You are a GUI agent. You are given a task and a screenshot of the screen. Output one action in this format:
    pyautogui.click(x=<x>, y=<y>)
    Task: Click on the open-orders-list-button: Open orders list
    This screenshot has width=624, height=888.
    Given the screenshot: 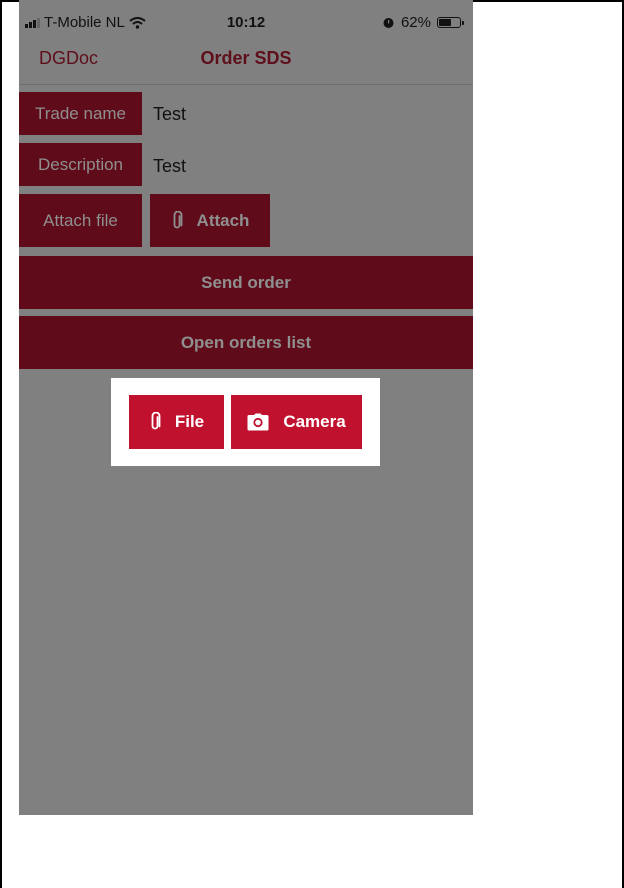 What is the action you would take?
    pyautogui.click(x=246, y=342)
    